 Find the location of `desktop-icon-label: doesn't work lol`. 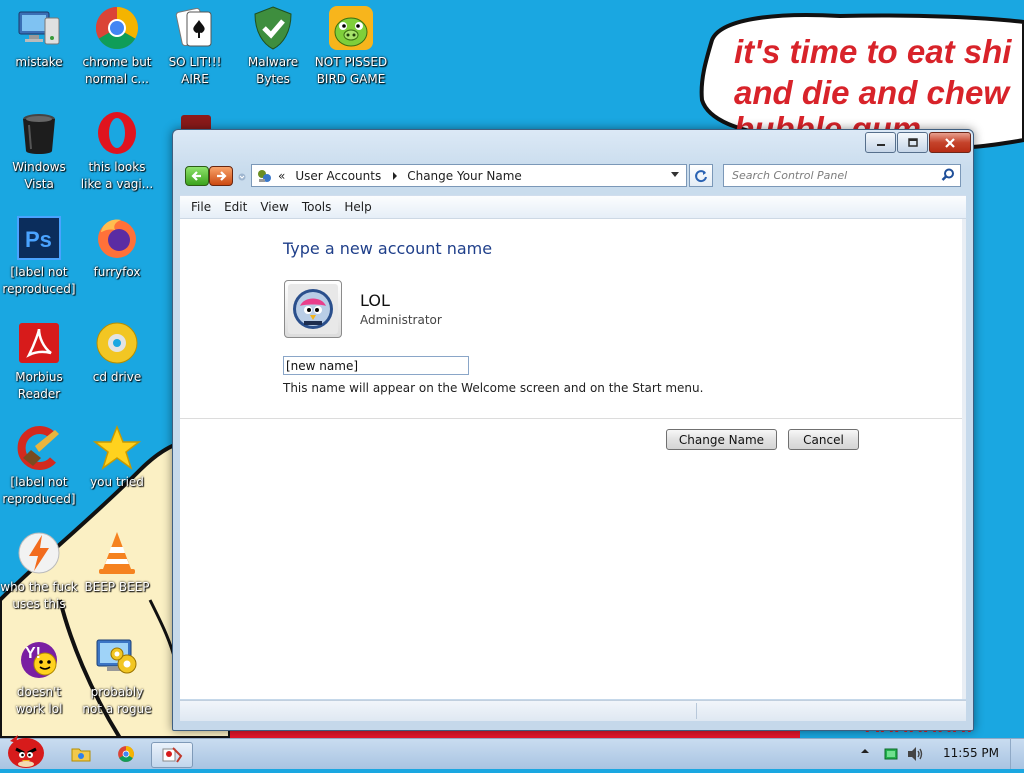

desktop-icon-label: doesn't work lol is located at coordinates (39, 700).